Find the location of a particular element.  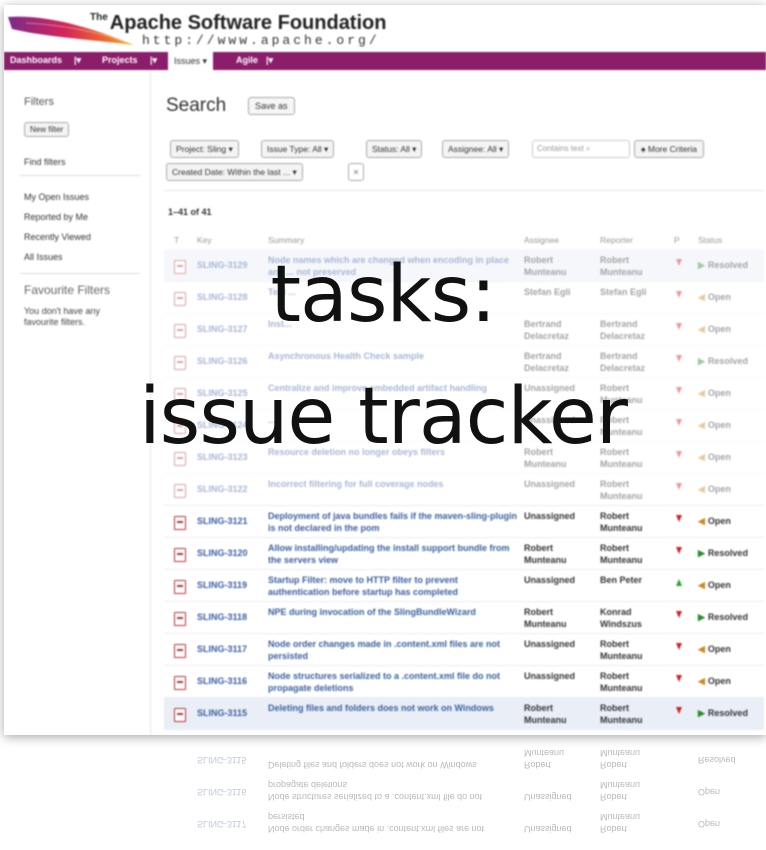

nav-issues-label: Issues is located at coordinates (187, 61).